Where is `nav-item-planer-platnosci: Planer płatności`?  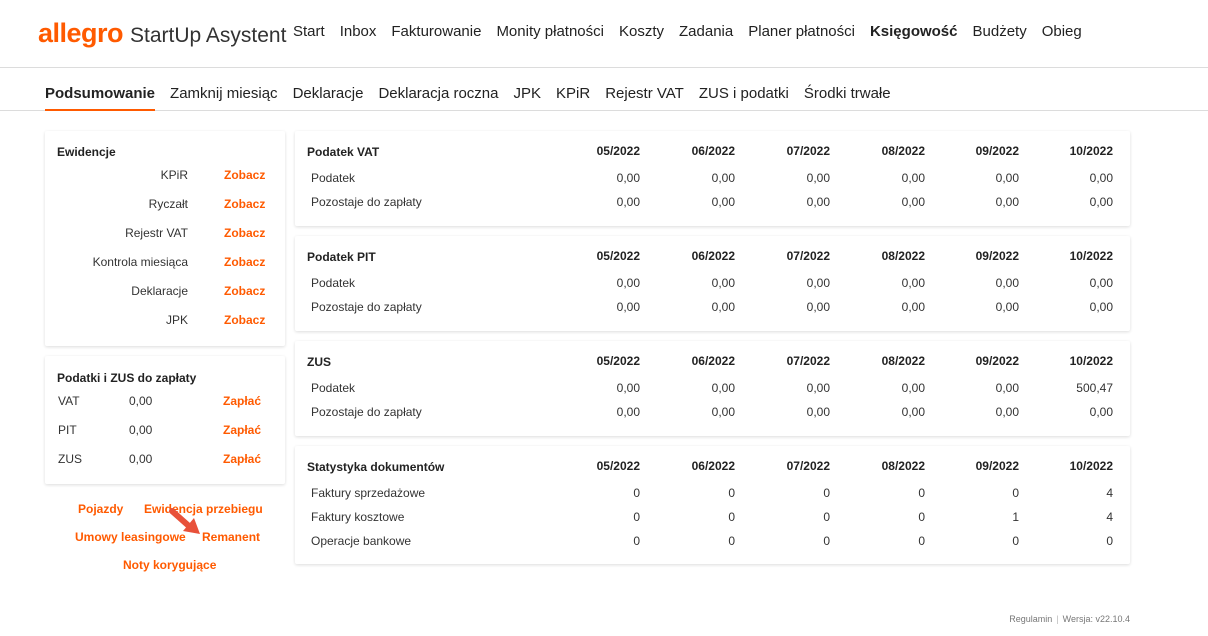
nav-item-planer-platnosci: Planer płatności is located at coordinates (801, 31).